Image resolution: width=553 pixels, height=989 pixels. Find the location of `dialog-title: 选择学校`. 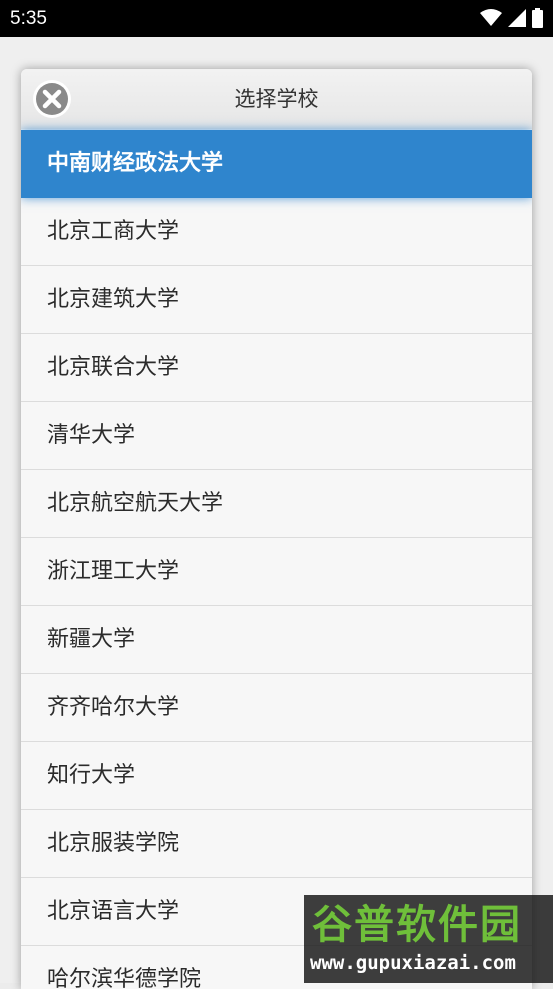

dialog-title: 选择学校 is located at coordinates (276, 99).